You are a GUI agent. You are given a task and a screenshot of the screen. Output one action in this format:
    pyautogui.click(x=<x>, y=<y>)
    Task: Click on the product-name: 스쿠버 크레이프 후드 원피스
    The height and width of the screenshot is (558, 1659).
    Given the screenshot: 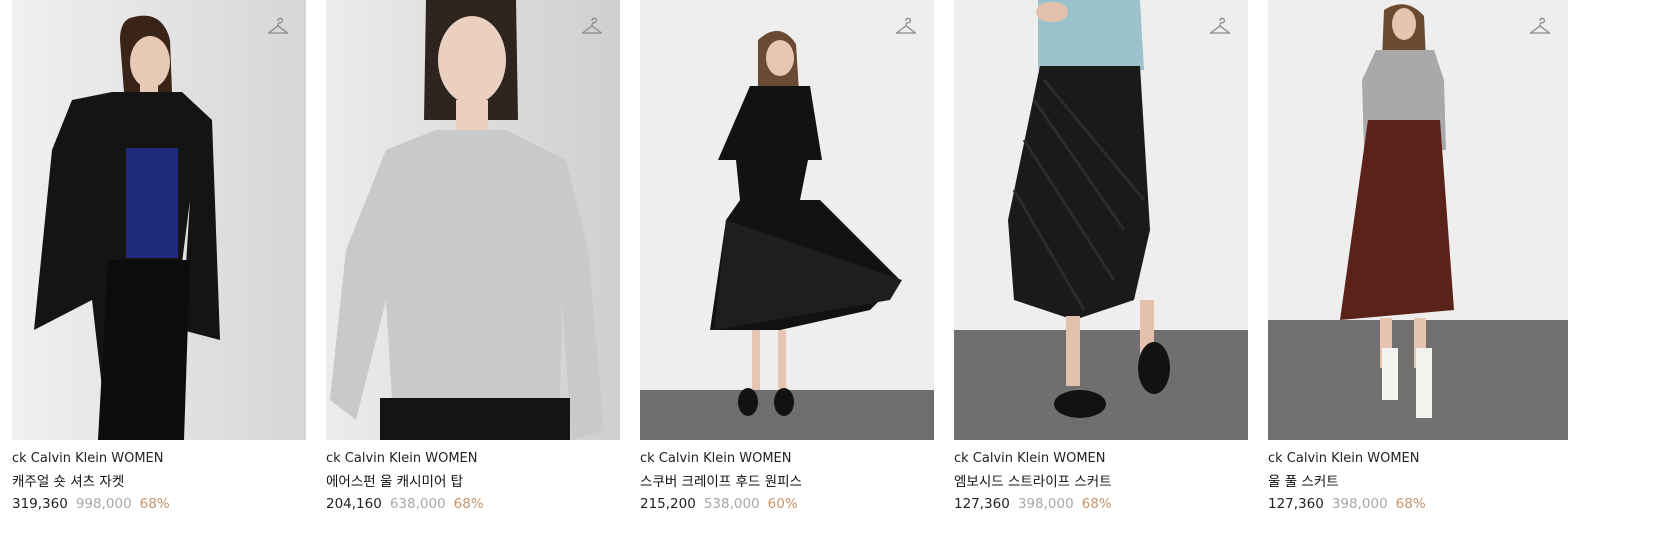 What is the action you would take?
    pyautogui.click(x=787, y=482)
    